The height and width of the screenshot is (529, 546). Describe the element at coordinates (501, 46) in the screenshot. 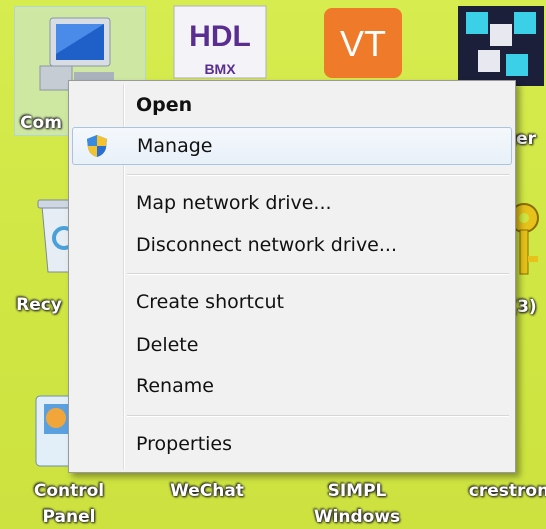

I see `mc-app-icon` at that location.